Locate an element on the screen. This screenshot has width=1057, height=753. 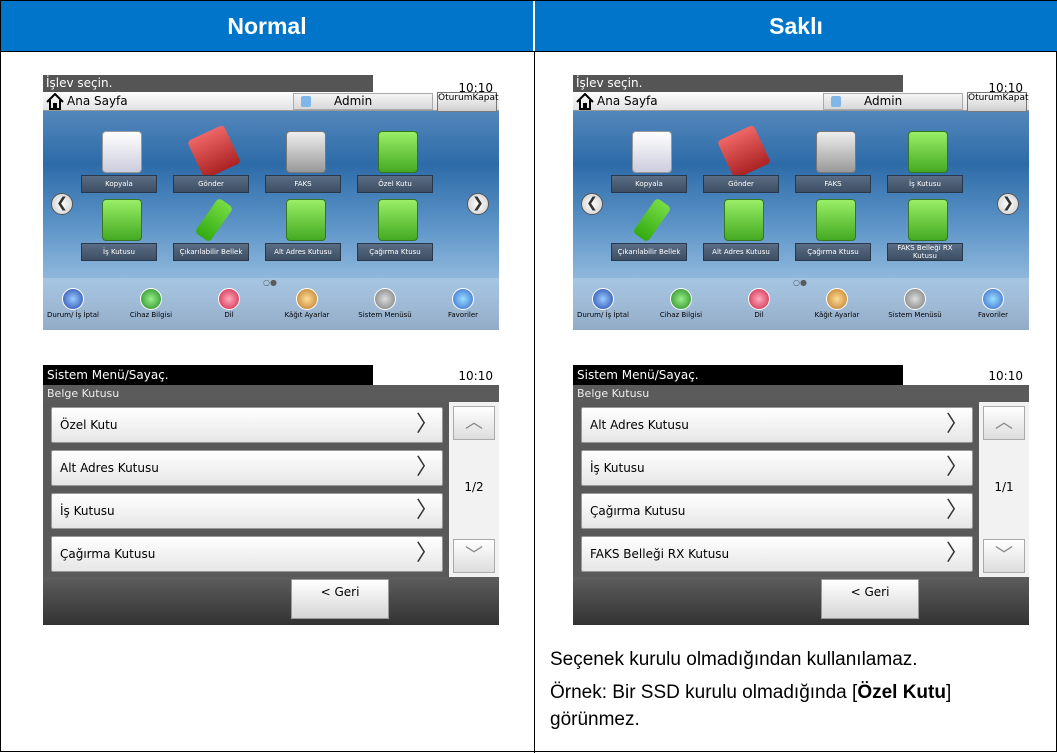
tile-label: Gönder is located at coordinates (211, 184).